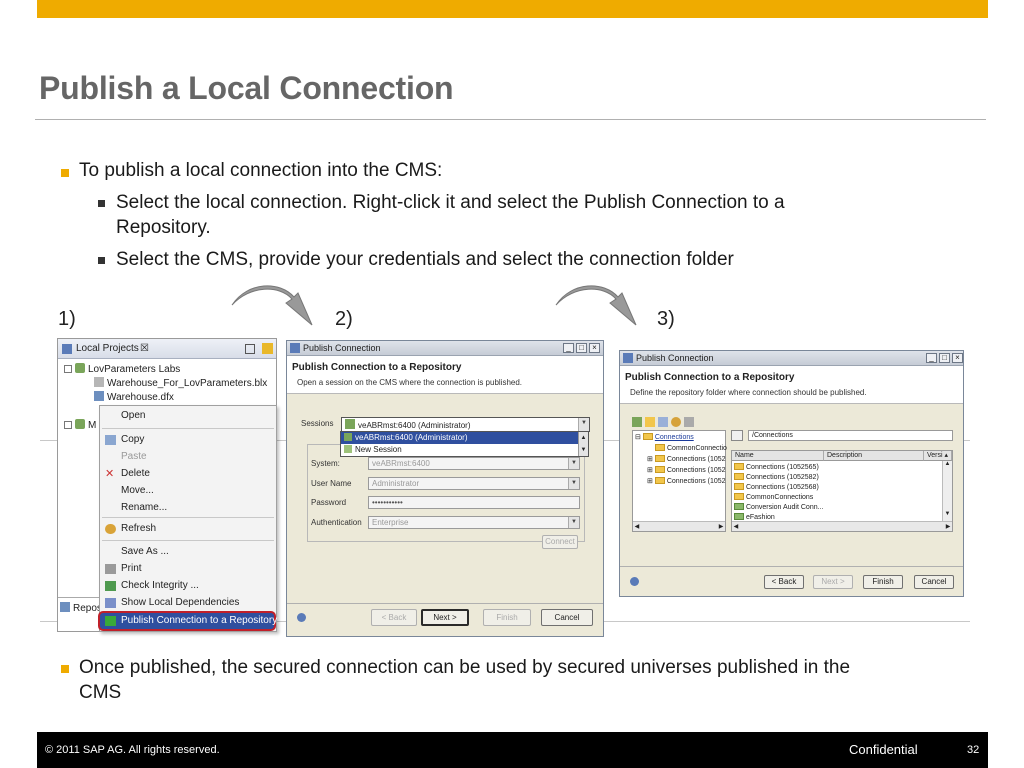 The width and height of the screenshot is (1024, 768). What do you see at coordinates (329, 502) in the screenshot?
I see `password-label: Password` at bounding box center [329, 502].